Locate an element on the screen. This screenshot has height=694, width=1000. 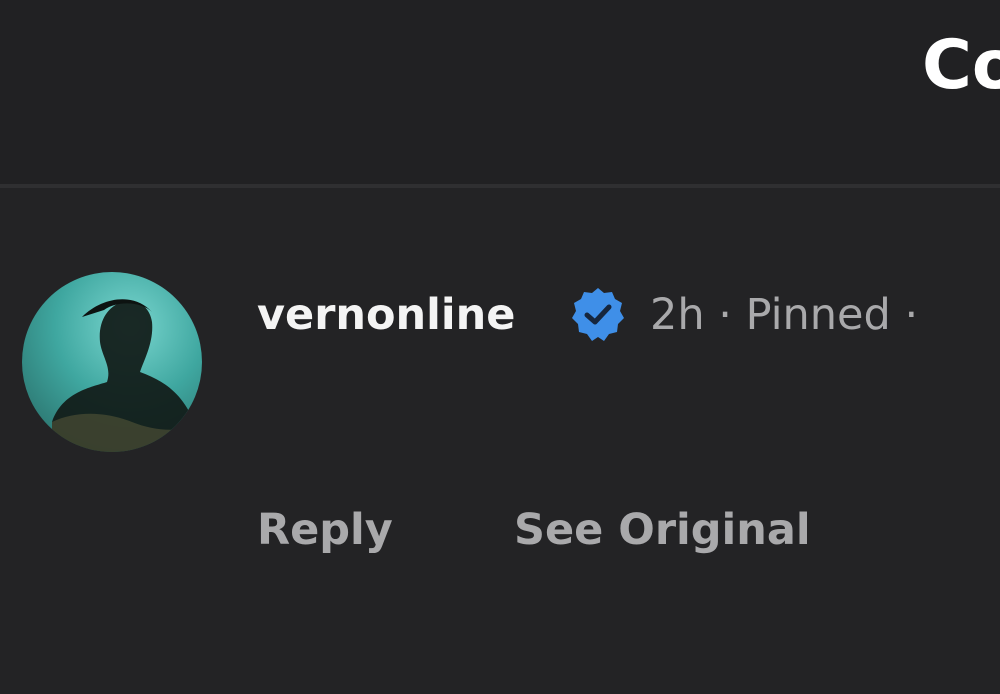
reply-button: Reply is located at coordinates (325, 530).